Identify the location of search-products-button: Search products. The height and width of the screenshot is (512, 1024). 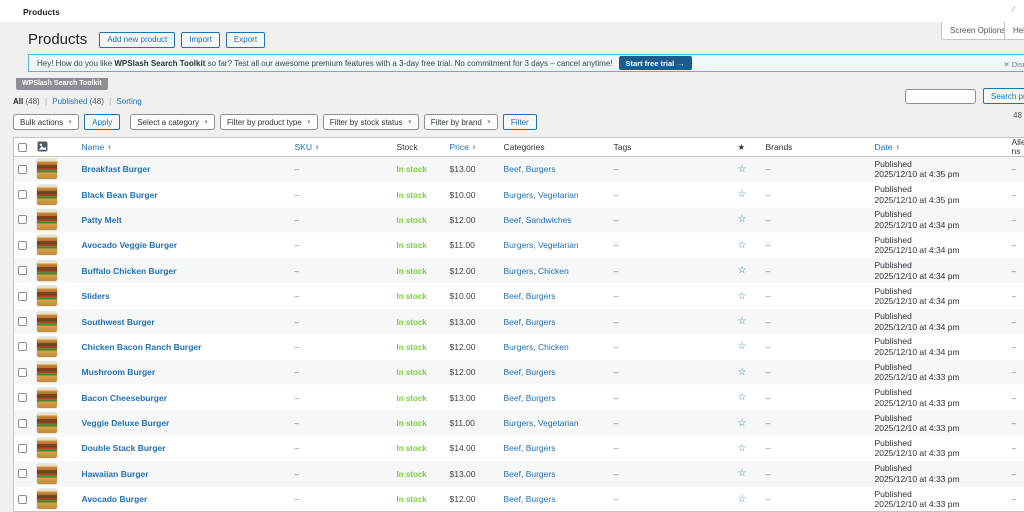
(1003, 96).